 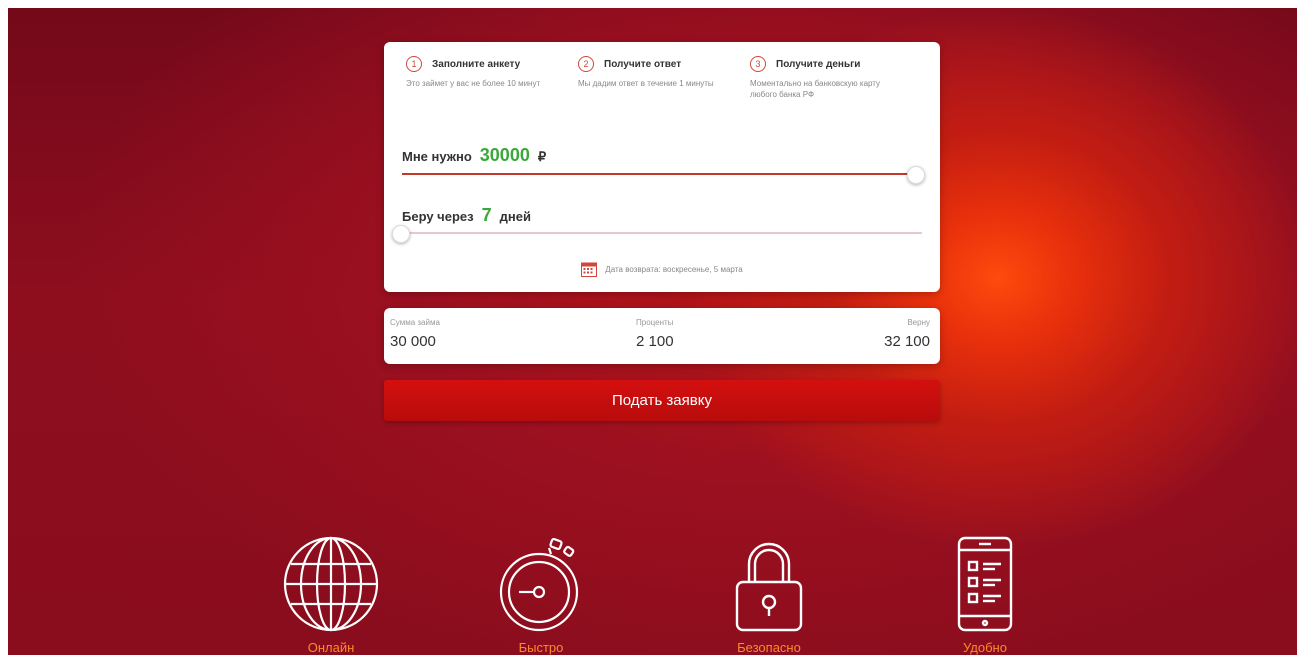 I want to click on return-date-line: Дата возврата: воскресенье, 5 марта, so click(x=662, y=269).